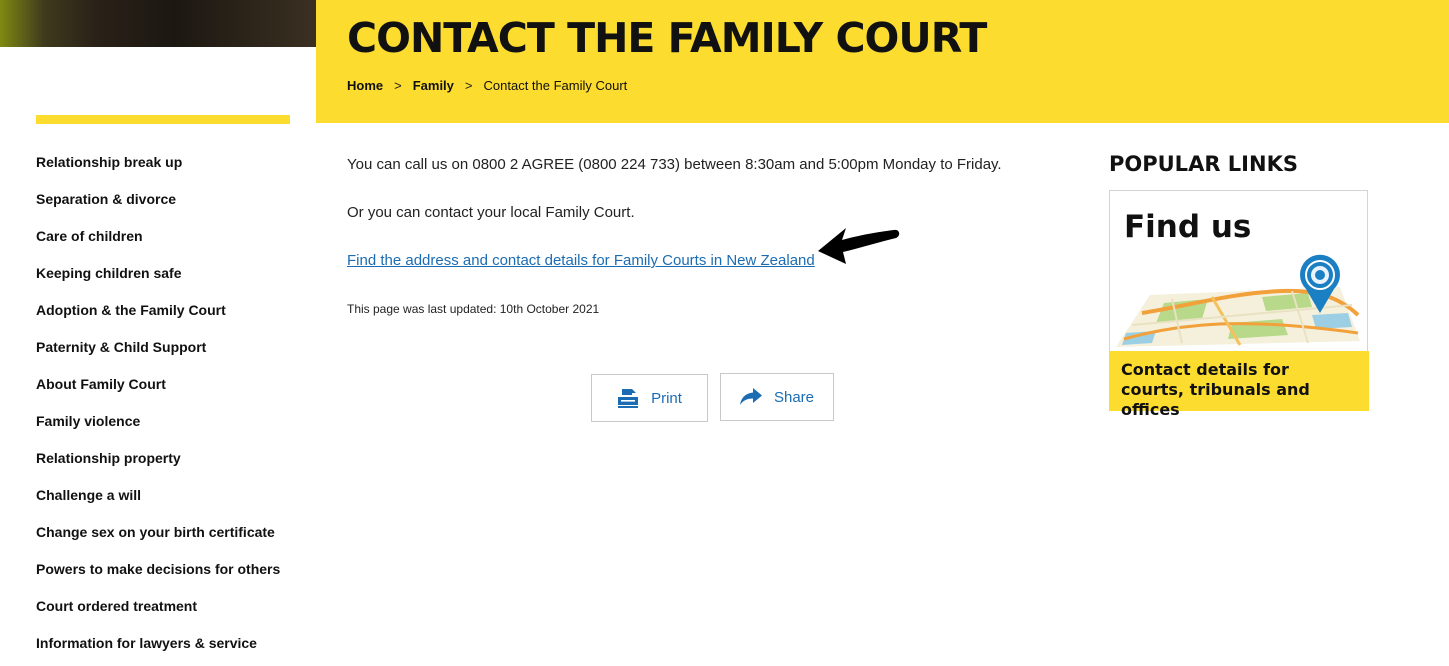 This screenshot has width=1449, height=666. Describe the element at coordinates (158, 569) in the screenshot. I see `sidebar-item-powers-to-make-decisions: Powers to make decisions for others` at that location.